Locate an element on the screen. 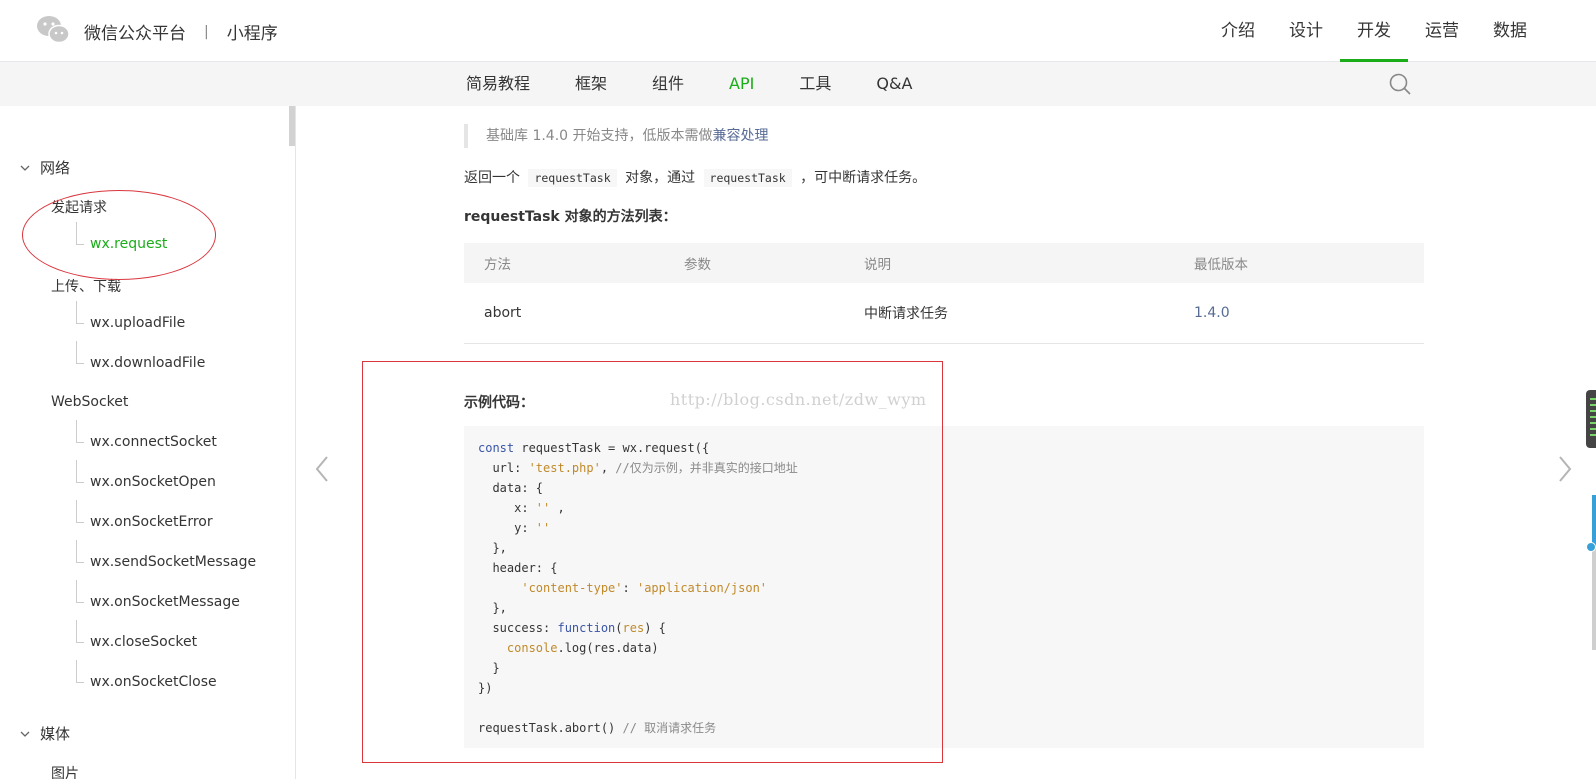  chevron-left-icon is located at coordinates (322, 469).